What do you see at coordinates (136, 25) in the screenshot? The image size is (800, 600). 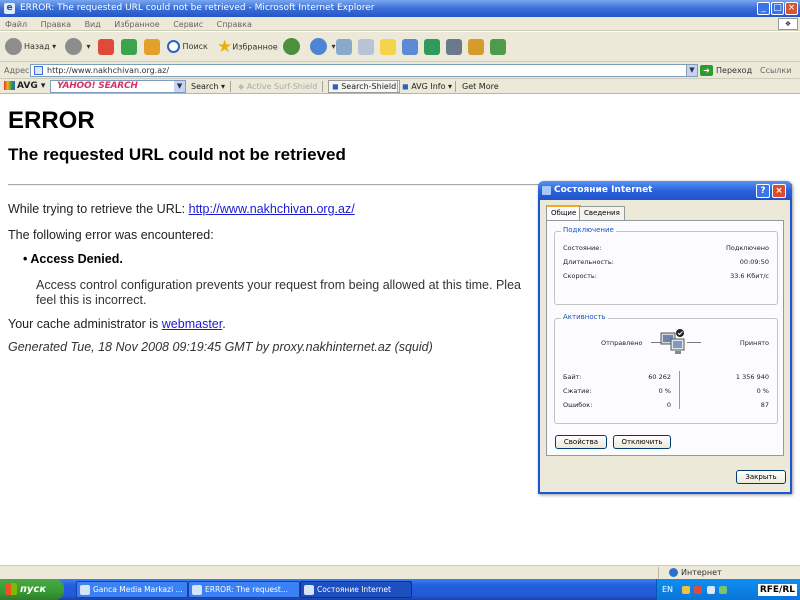 I see `menu-favorites: Избранное` at bounding box center [136, 25].